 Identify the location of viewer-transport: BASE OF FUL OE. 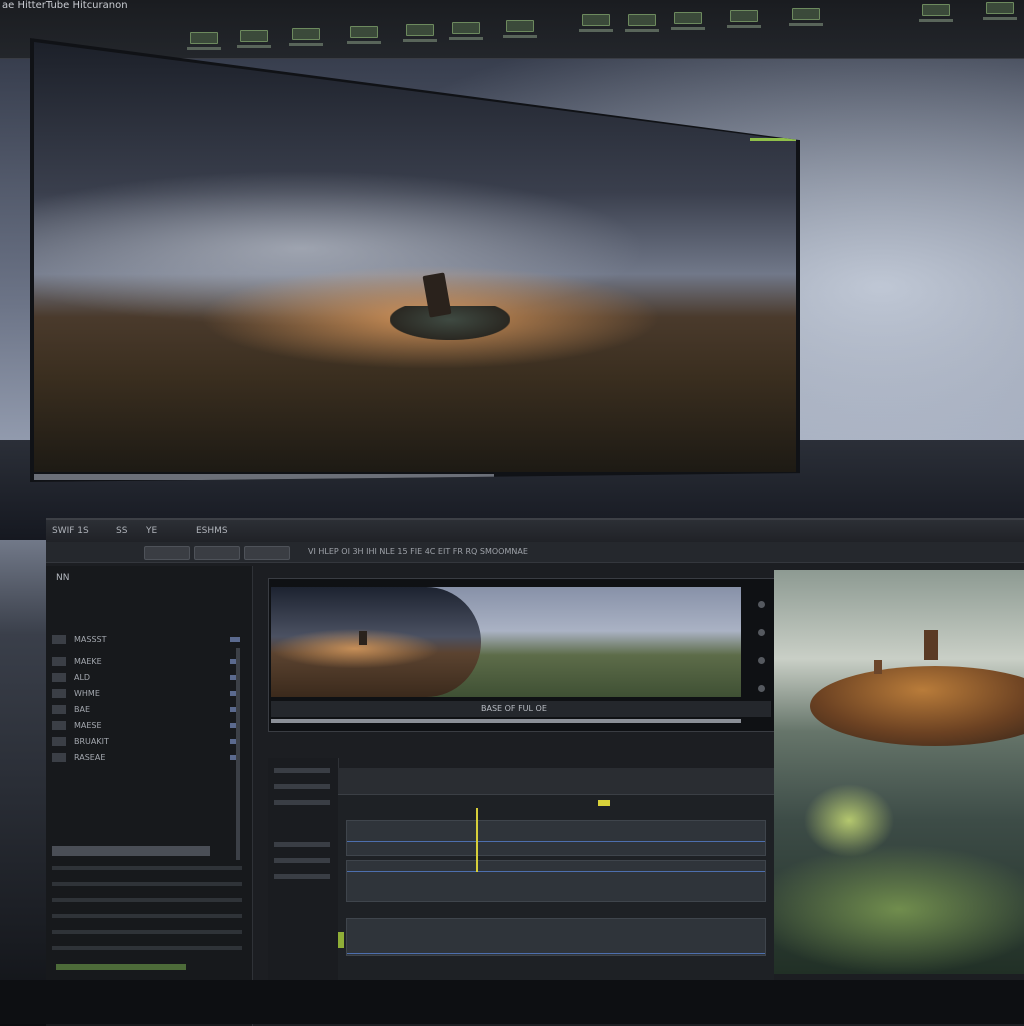
(521, 709).